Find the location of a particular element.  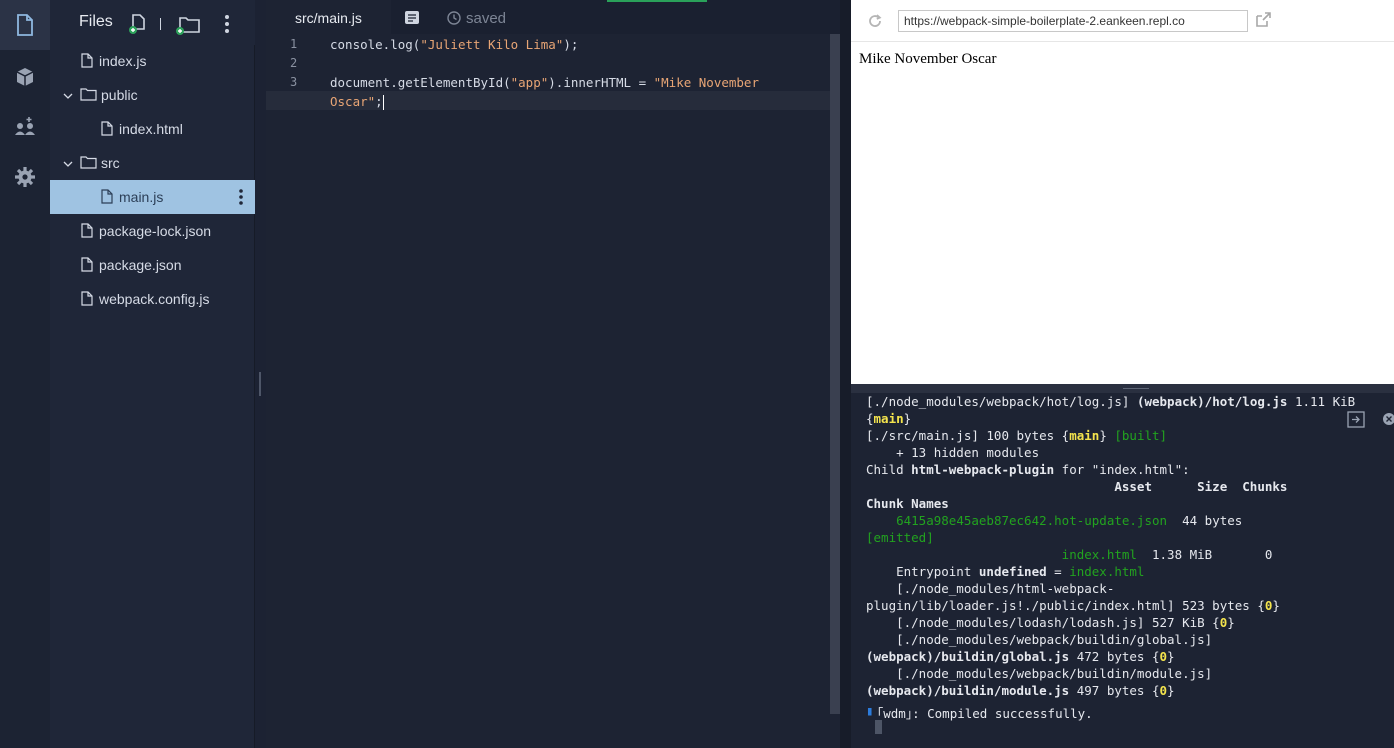

multiplayer-rail-button is located at coordinates (25, 127).